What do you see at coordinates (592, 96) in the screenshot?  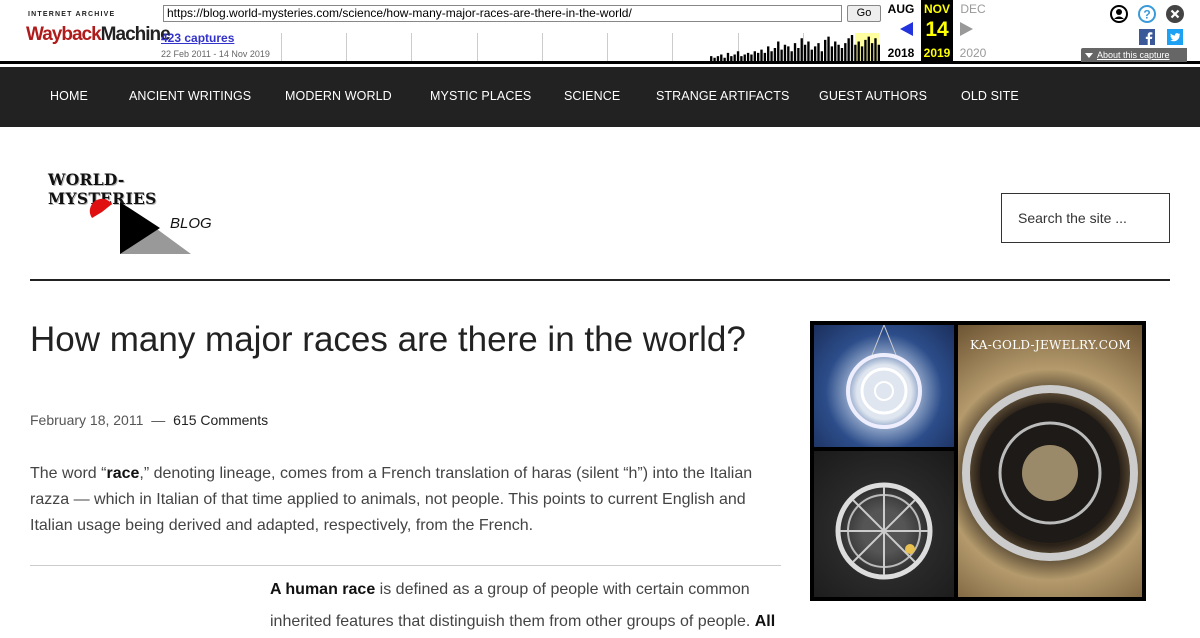 I see `nav-item-science: SCIENCE` at bounding box center [592, 96].